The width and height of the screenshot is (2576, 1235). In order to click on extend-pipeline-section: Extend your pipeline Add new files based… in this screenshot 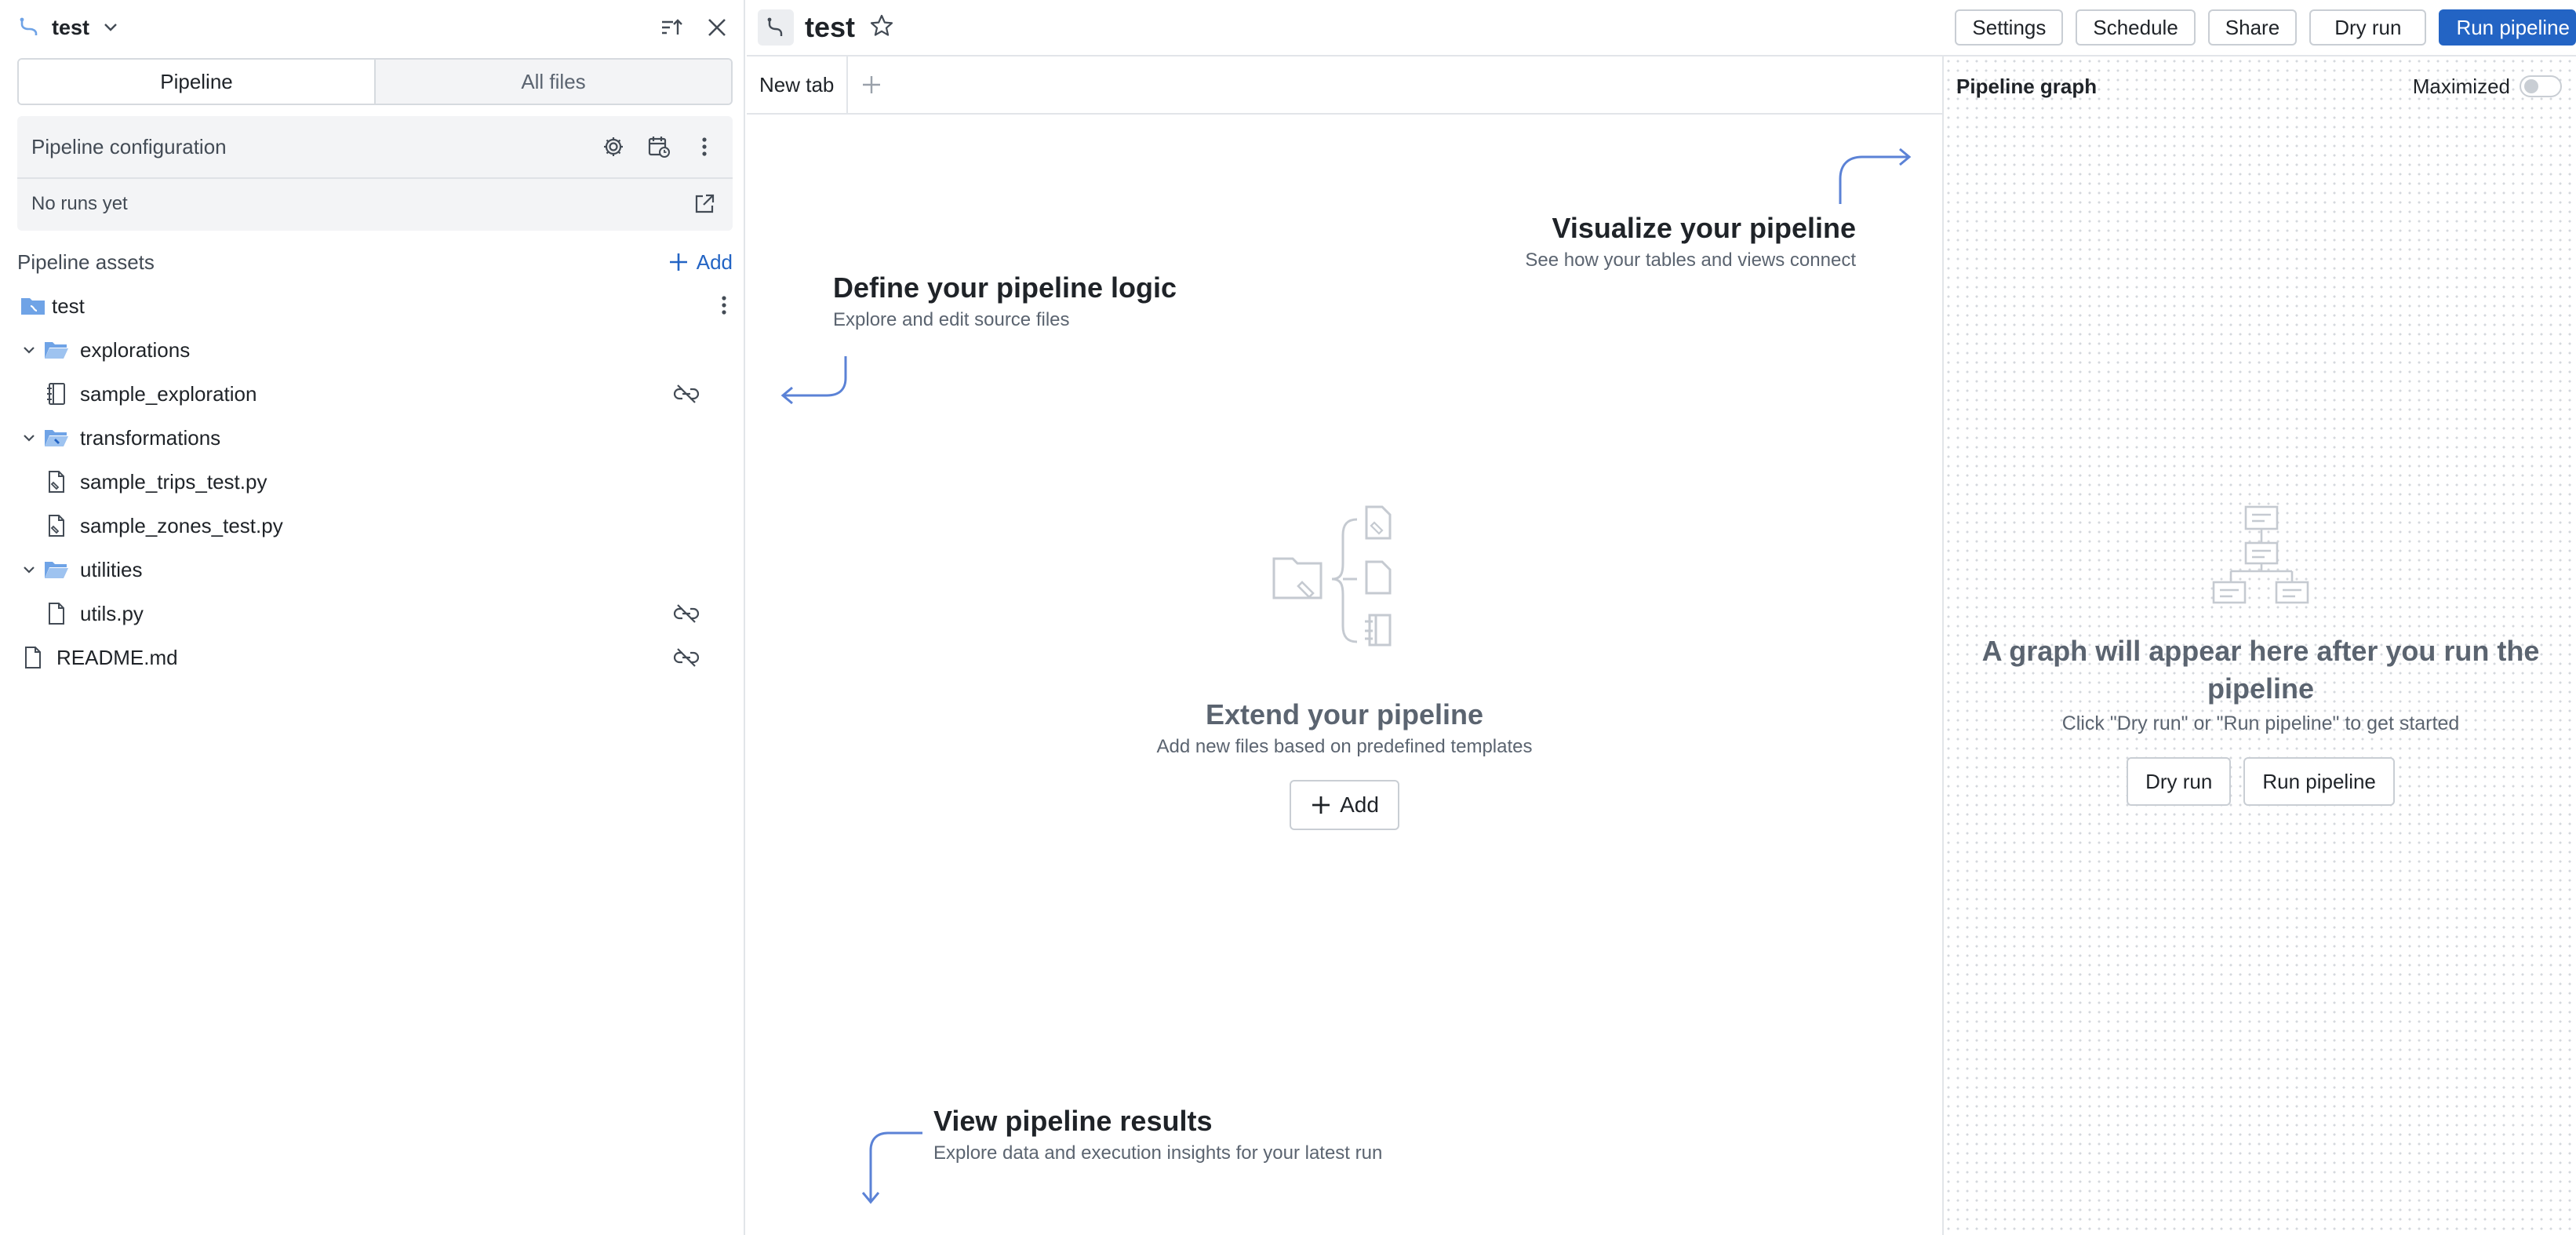, I will do `click(1344, 764)`.